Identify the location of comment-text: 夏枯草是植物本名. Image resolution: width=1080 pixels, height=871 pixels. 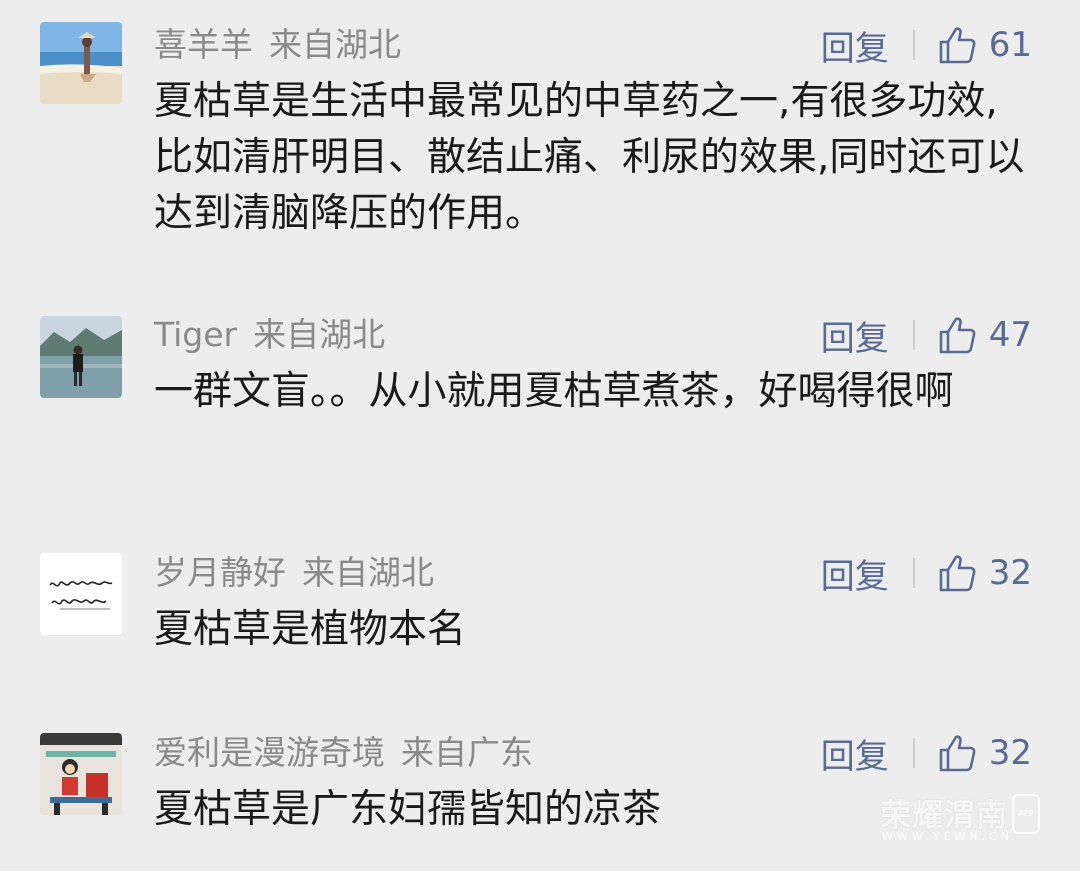
(310, 629).